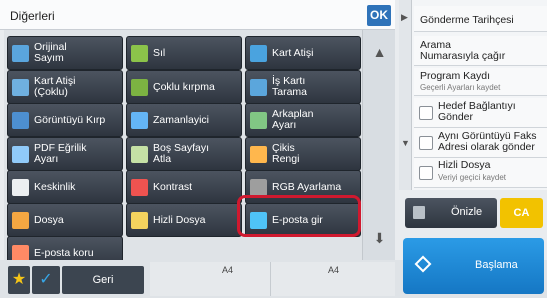 The height and width of the screenshot is (298, 547). Describe the element at coordinates (49, 219) in the screenshot. I see `grid-button-label: Dosya` at that location.